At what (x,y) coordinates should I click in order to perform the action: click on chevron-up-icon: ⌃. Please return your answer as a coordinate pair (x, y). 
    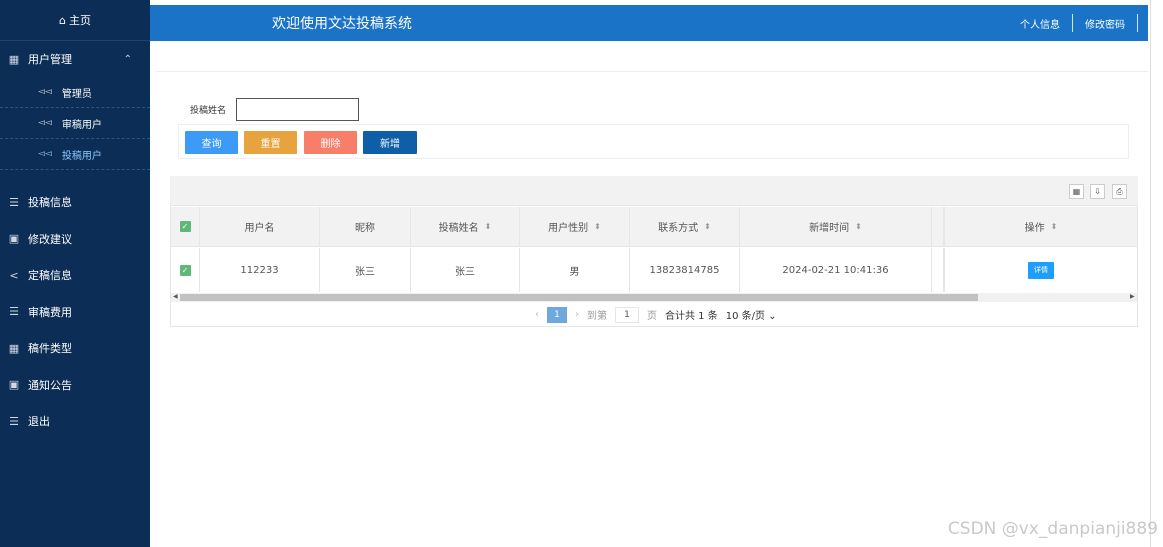
    Looking at the image, I should click on (127, 59).